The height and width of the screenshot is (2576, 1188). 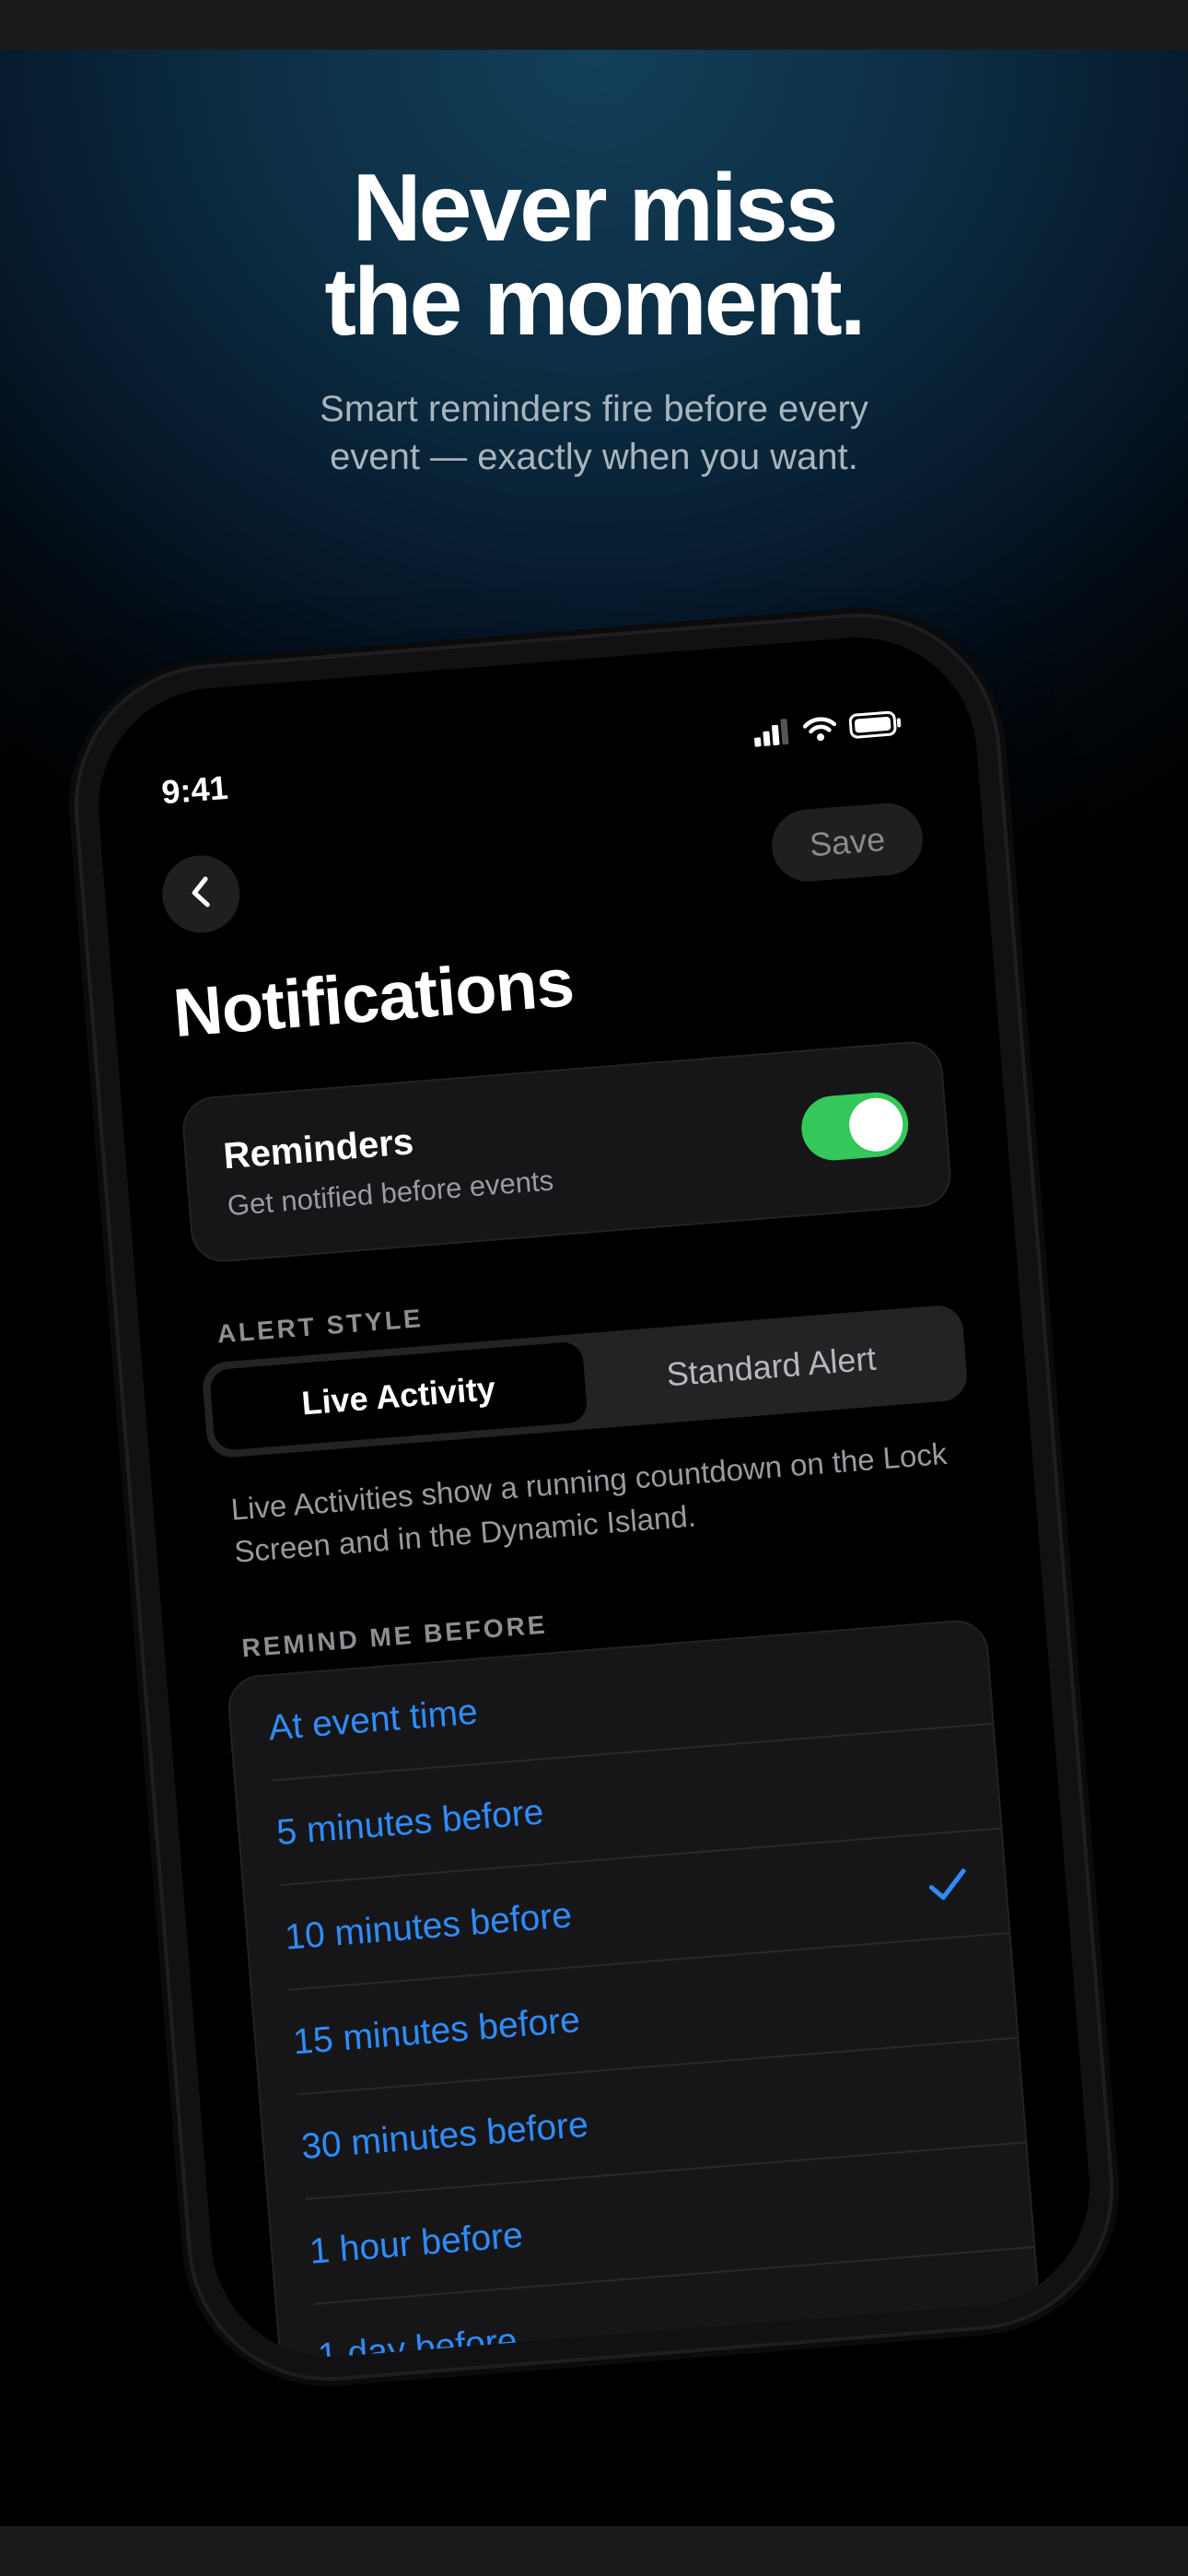 What do you see at coordinates (194, 789) in the screenshot?
I see `status-time: 9:41` at bounding box center [194, 789].